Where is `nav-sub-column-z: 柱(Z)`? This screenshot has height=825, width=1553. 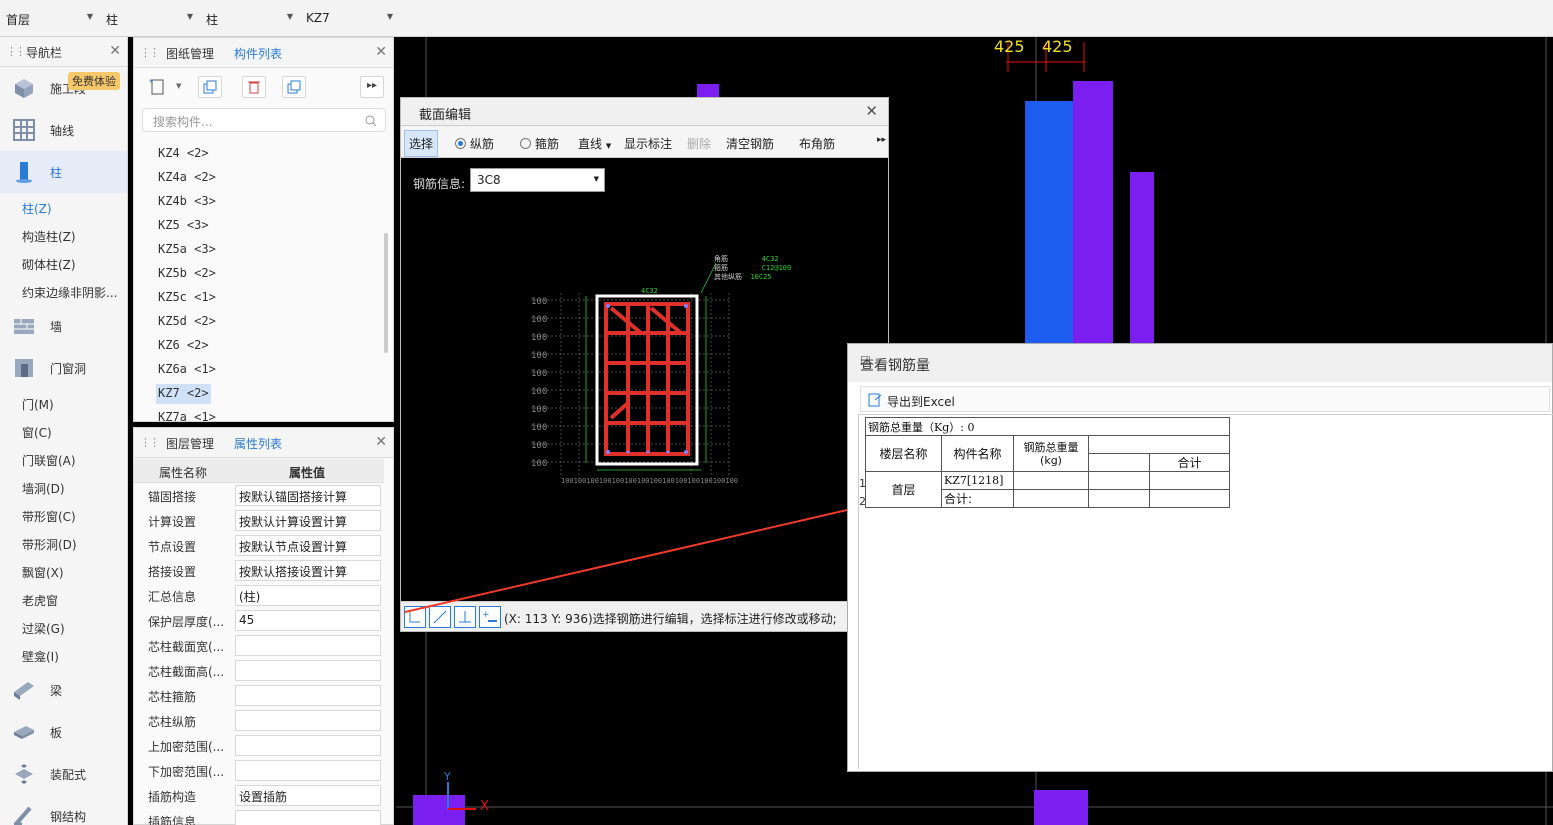 nav-sub-column-z: 柱(Z) is located at coordinates (63, 207).